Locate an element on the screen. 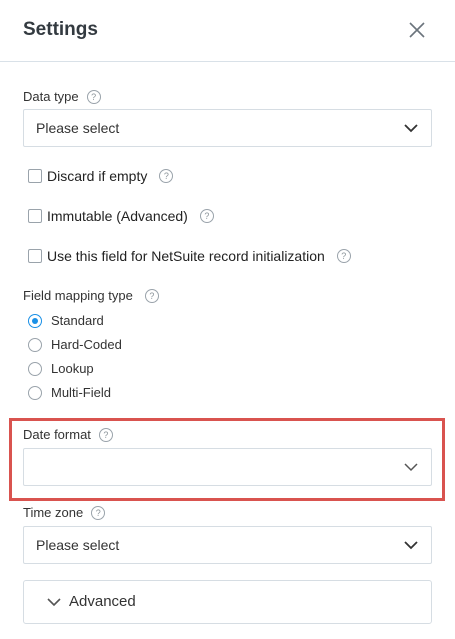 Image resolution: width=455 pixels, height=639 pixels. radio-label: Hard-Coded is located at coordinates (86, 344).